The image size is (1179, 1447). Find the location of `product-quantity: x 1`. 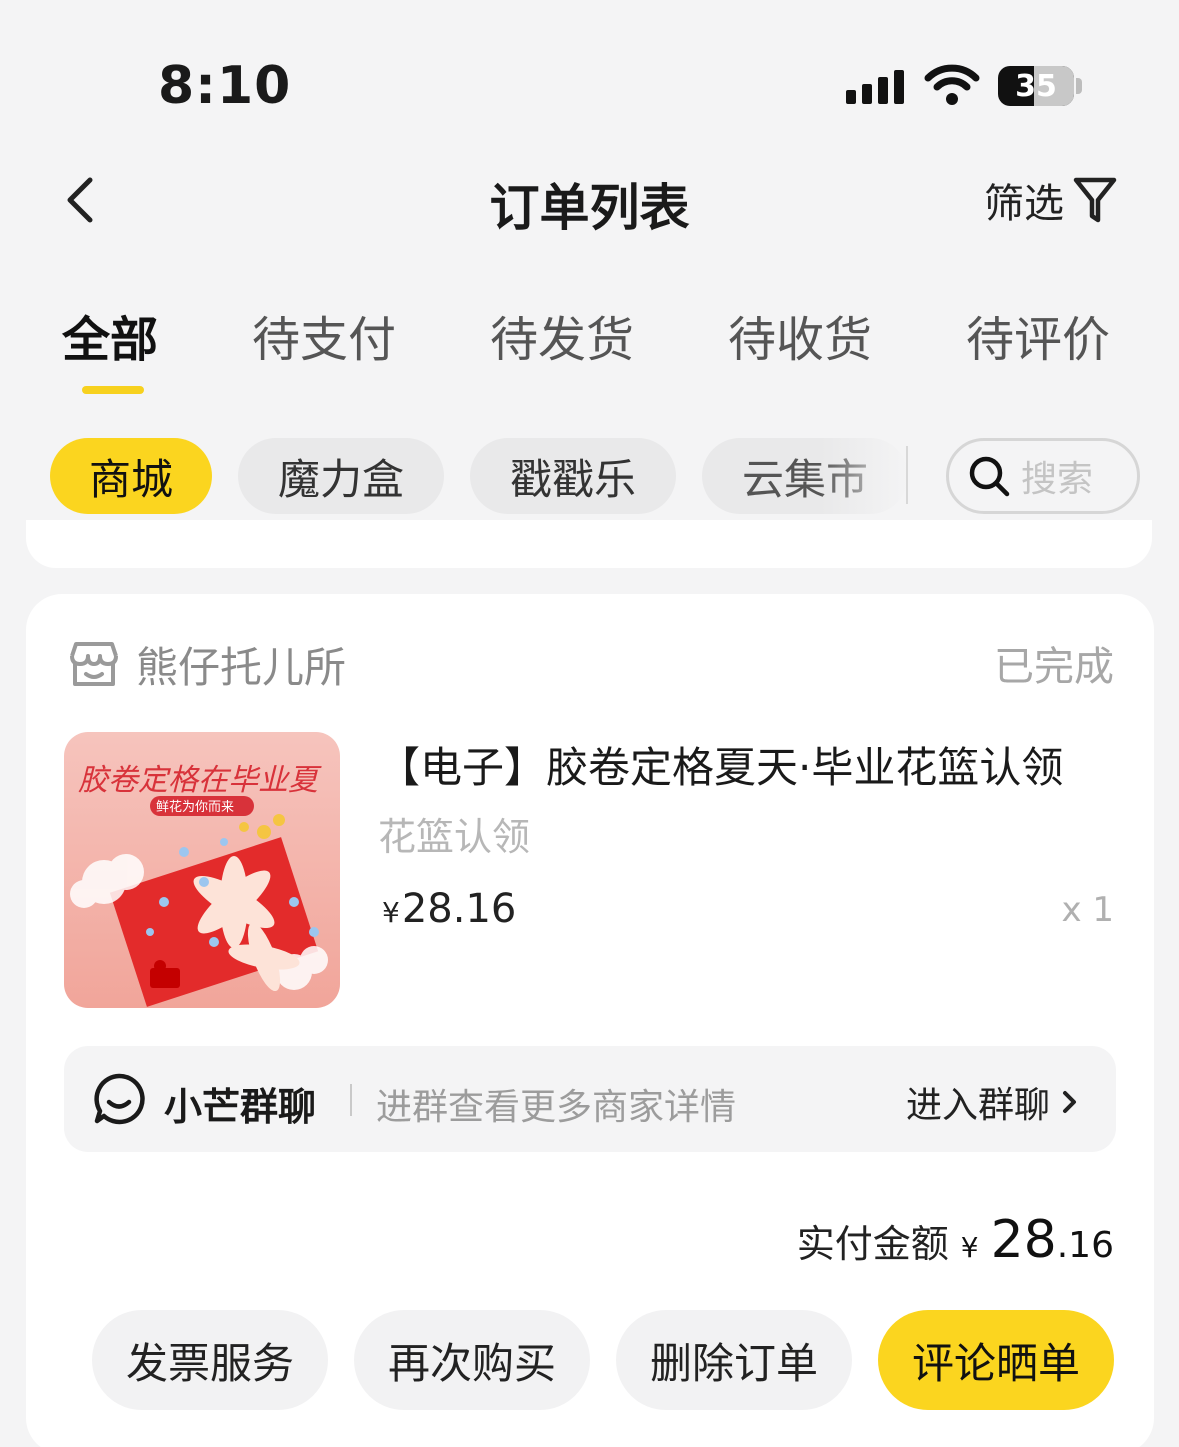

product-quantity: x 1 is located at coordinates (1087, 910).